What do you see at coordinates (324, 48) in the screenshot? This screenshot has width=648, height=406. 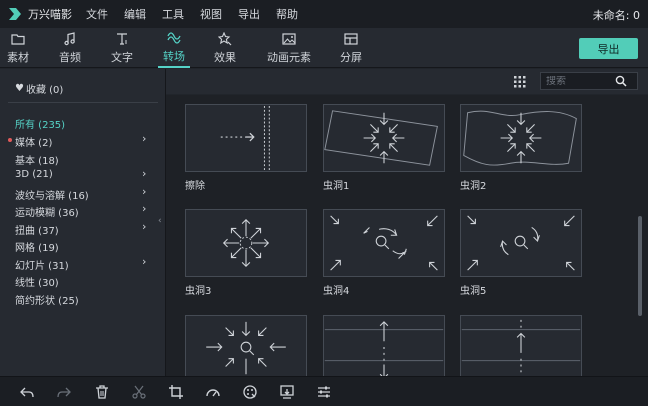 I see `library-tabs: 素材 音频 文字 转场 效果 动画元素 分屏 导出` at bounding box center [324, 48].